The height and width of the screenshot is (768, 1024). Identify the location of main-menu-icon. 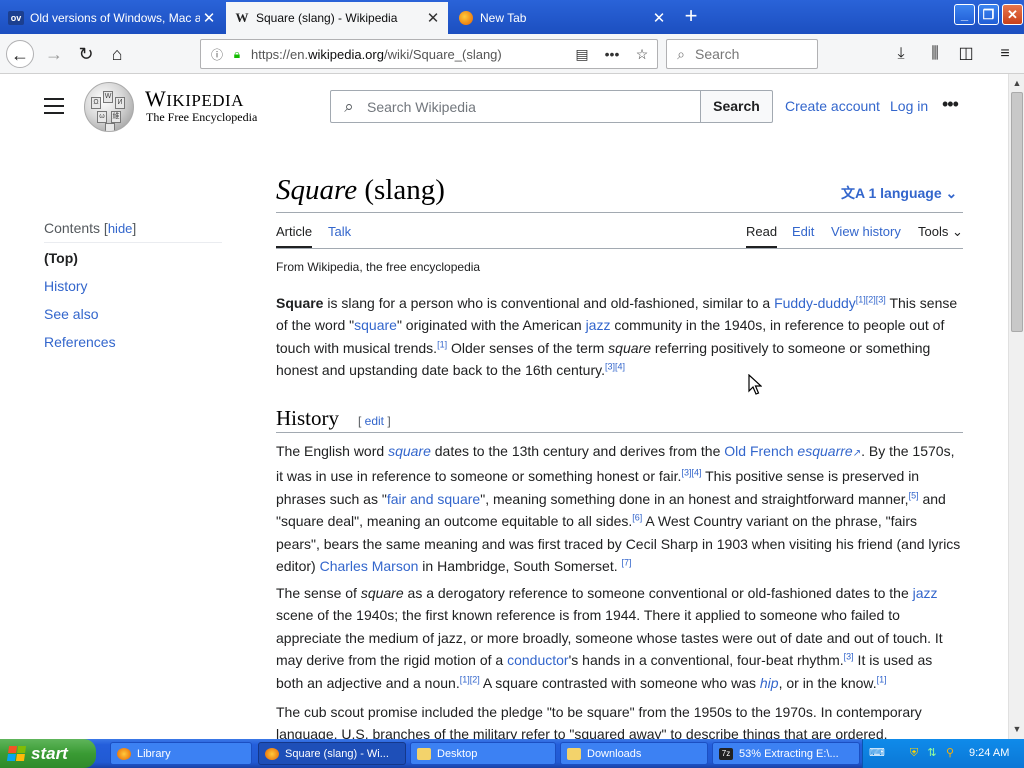
(54, 106).